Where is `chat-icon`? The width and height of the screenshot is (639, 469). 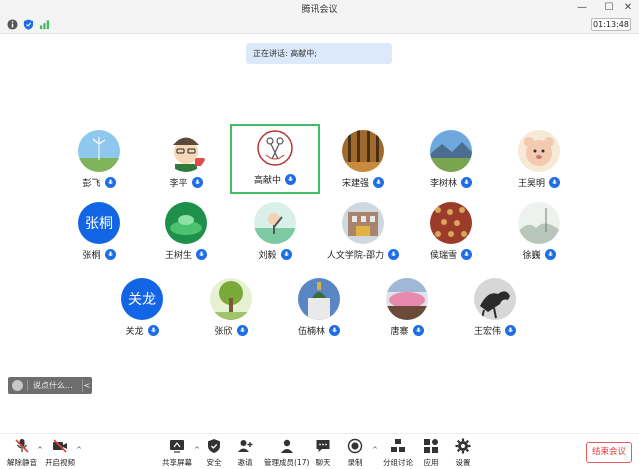 chat-icon is located at coordinates (323, 446).